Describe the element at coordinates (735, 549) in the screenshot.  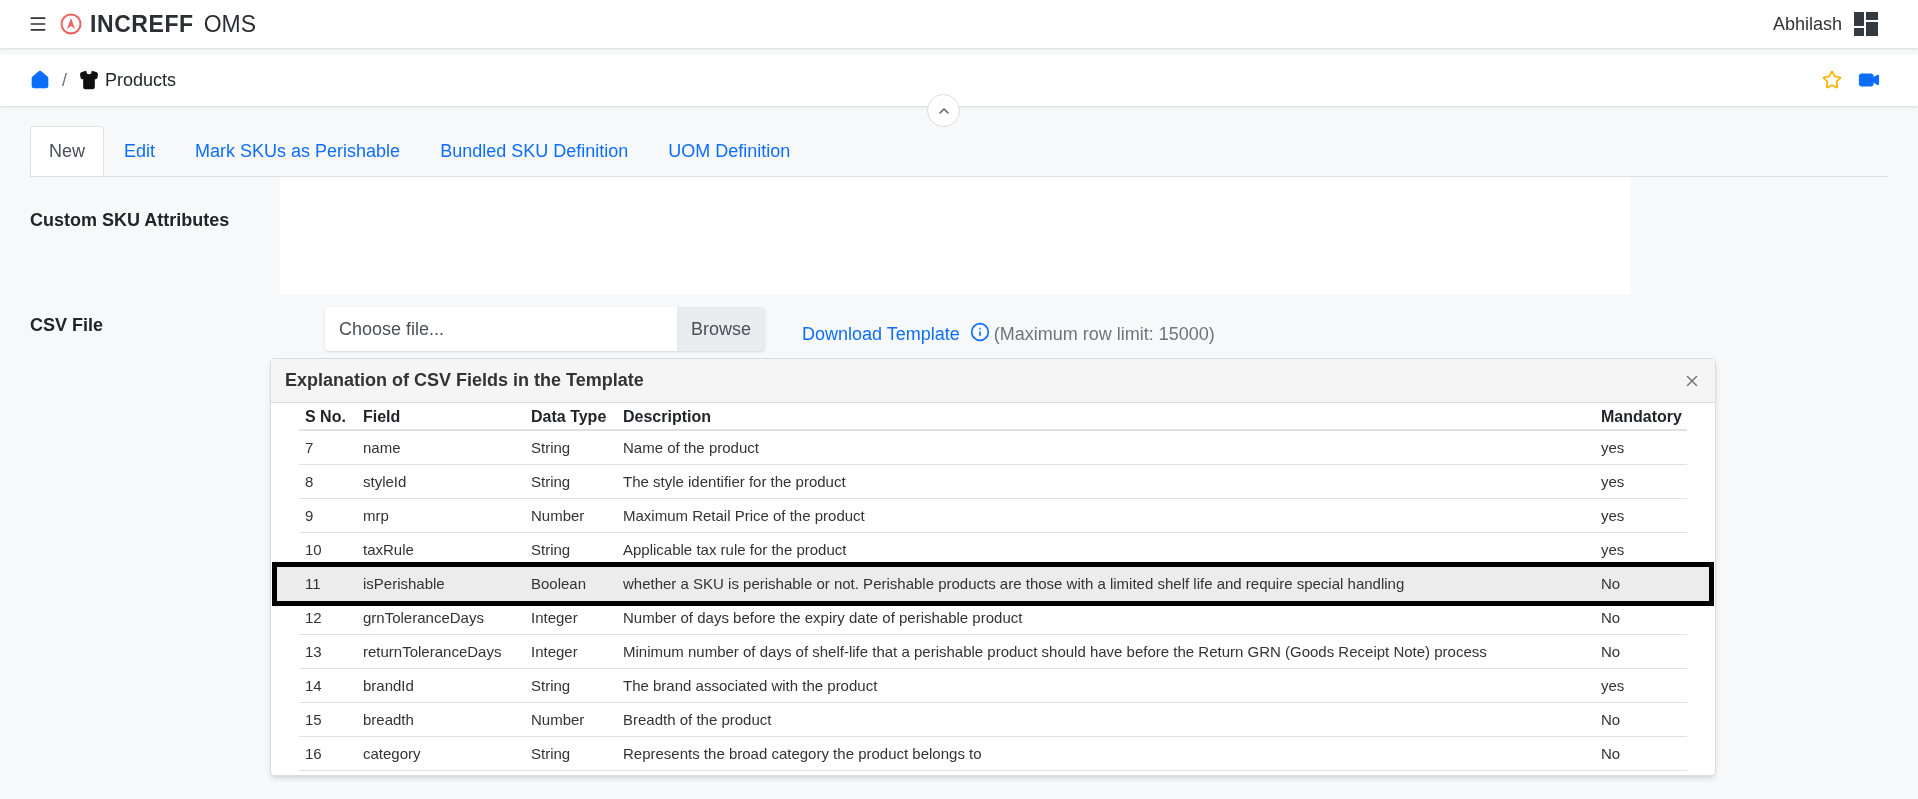
I see `table-cell: Applicable tax rule for the product` at that location.